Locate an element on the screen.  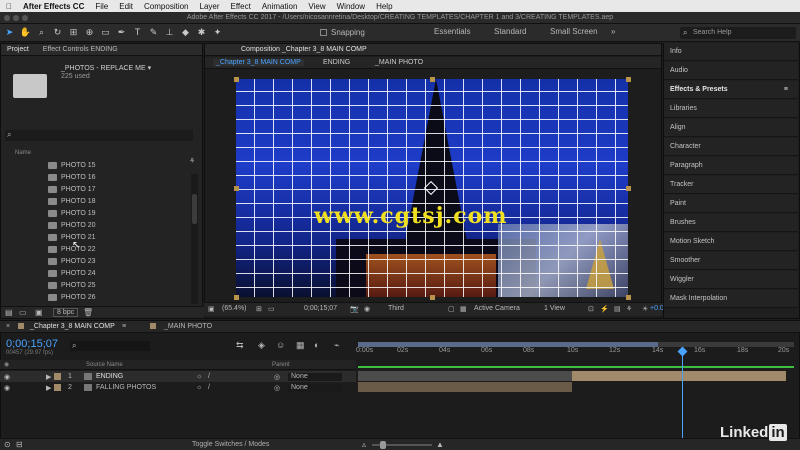
layer-bar-ending is located at coordinates (679, 376).